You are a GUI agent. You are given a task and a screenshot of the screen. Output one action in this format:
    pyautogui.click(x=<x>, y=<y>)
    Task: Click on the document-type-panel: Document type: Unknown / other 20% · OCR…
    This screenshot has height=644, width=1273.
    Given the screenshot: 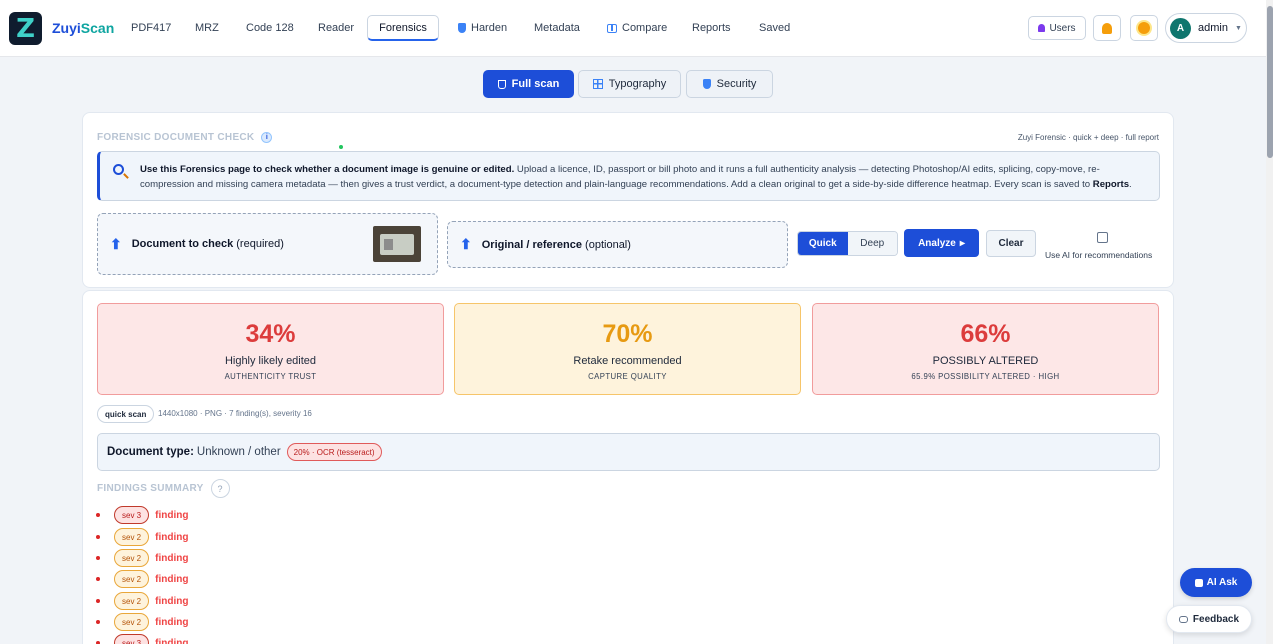 What is the action you would take?
    pyautogui.click(x=628, y=452)
    